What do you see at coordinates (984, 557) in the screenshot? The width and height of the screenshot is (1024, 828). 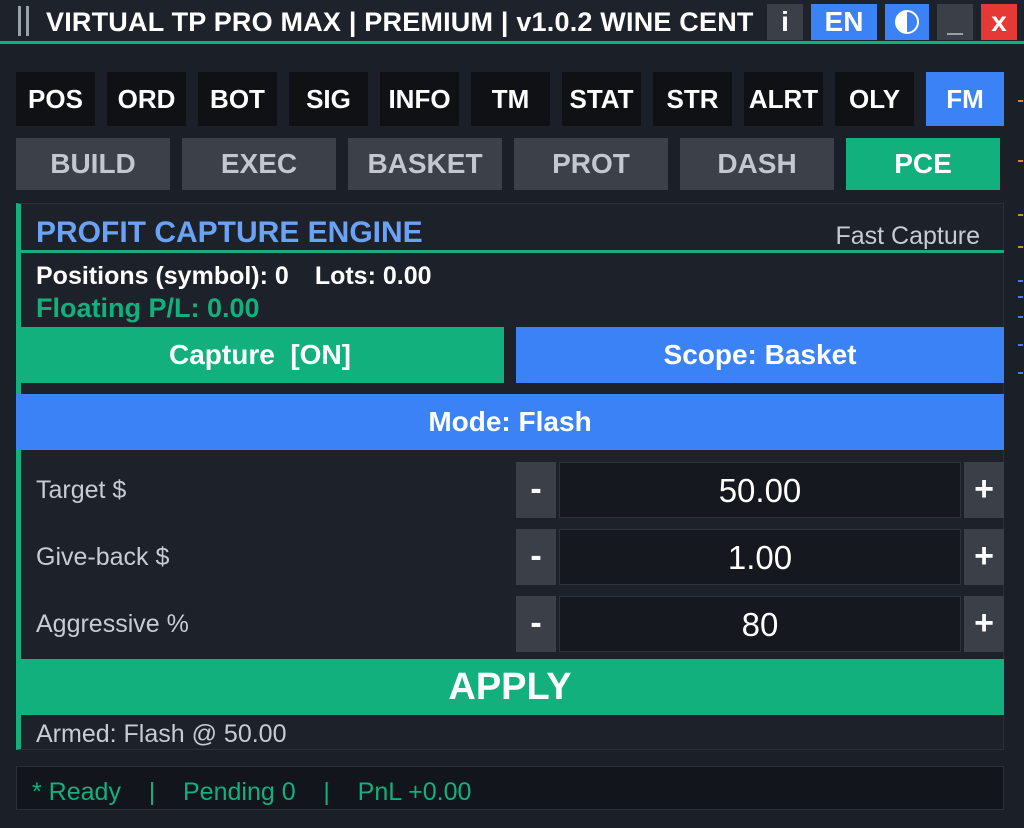 I see `giveback-plus-button: +` at bounding box center [984, 557].